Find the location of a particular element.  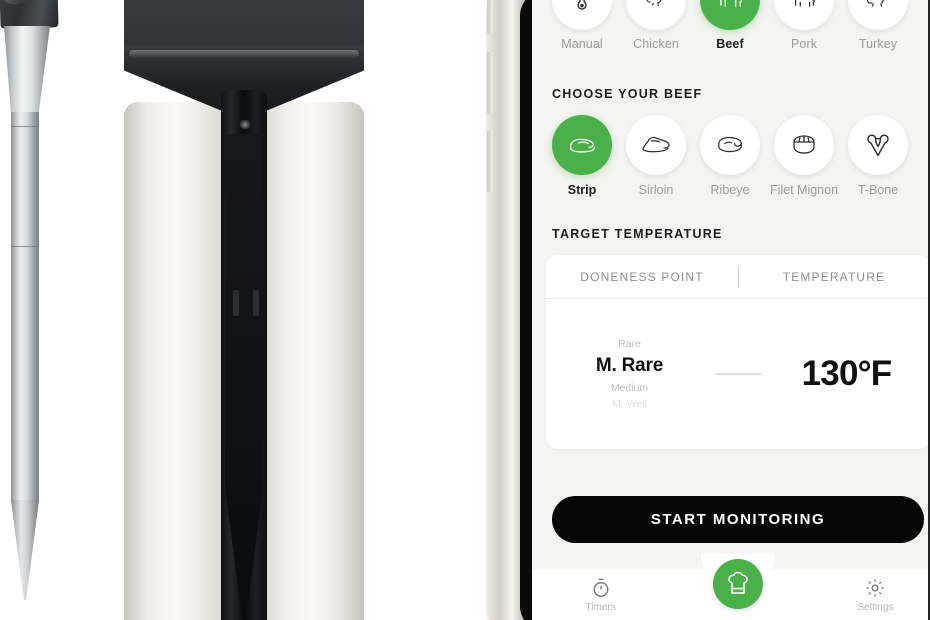

tab-label: Settings is located at coordinates (875, 607).